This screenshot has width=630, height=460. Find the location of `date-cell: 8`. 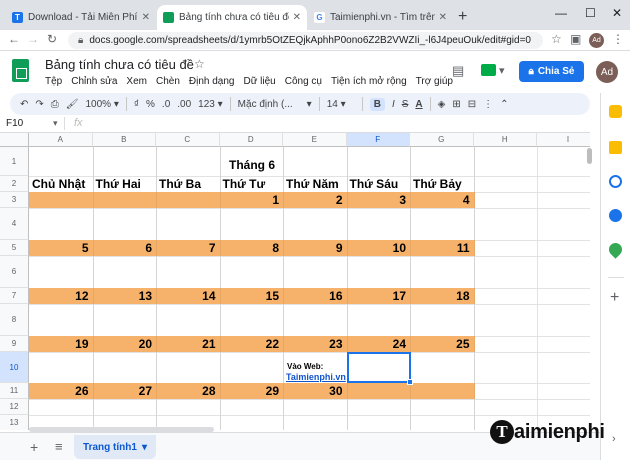

date-cell: 8 is located at coordinates (249, 248).